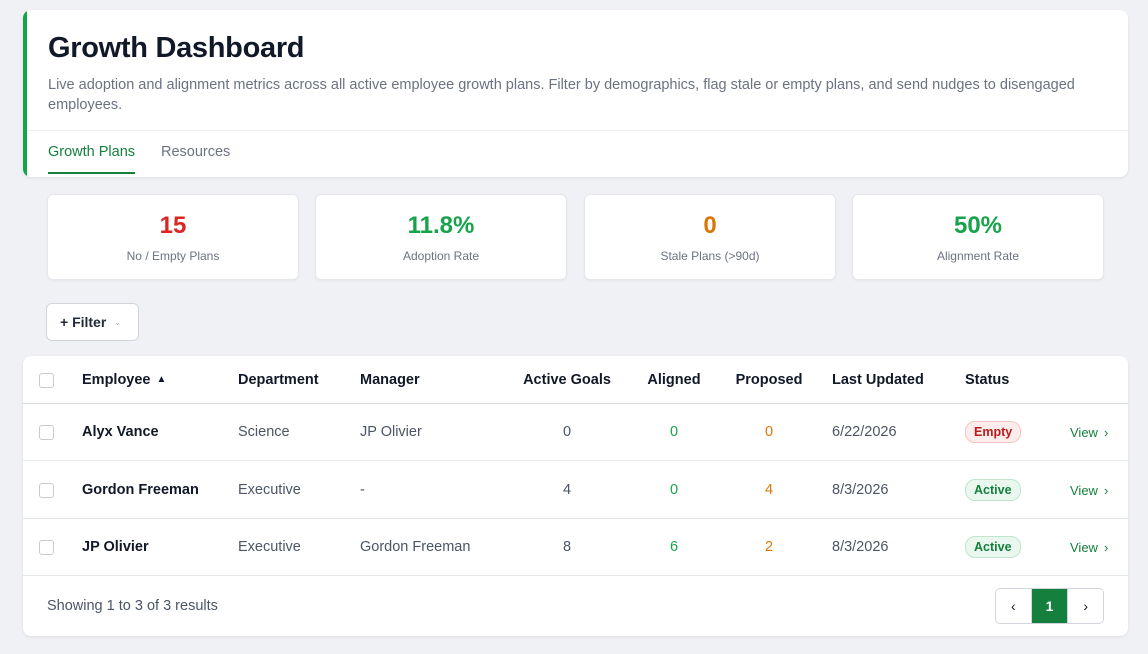 The image size is (1148, 654). I want to click on stat-card-empty-plans: 15 No / Empty Plans, so click(173, 237).